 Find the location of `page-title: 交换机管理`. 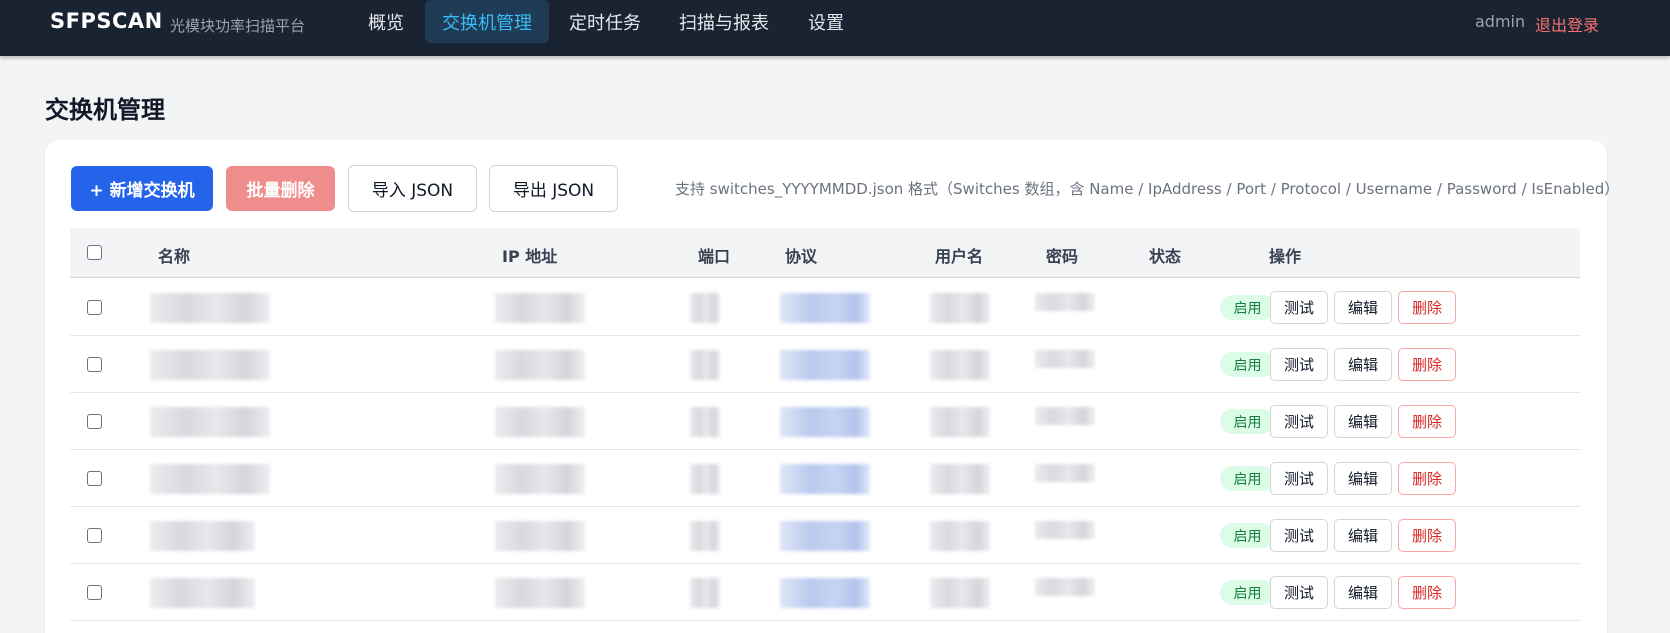

page-title: 交换机管理 is located at coordinates (105, 110).